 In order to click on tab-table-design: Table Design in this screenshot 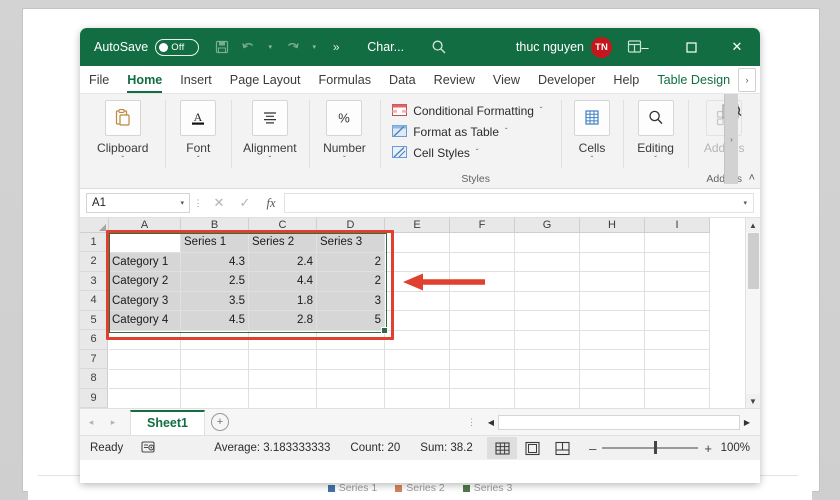, I will do `click(693, 80)`.